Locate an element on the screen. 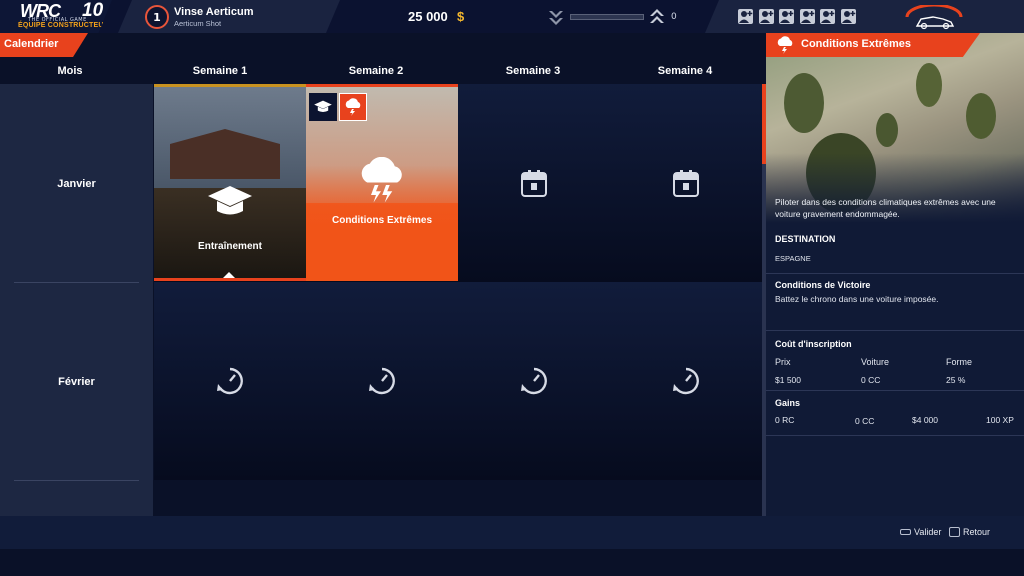 Image resolution: width=1024 pixels, height=576 pixels. rank-down-icon is located at coordinates (556, 18).